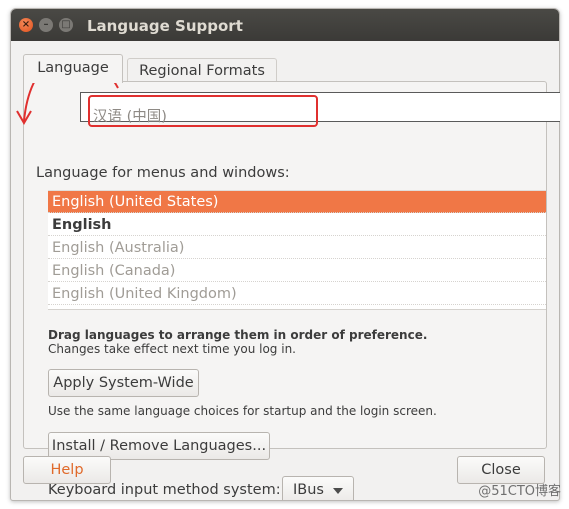  I want to click on tab-language: Language, so click(73, 68).